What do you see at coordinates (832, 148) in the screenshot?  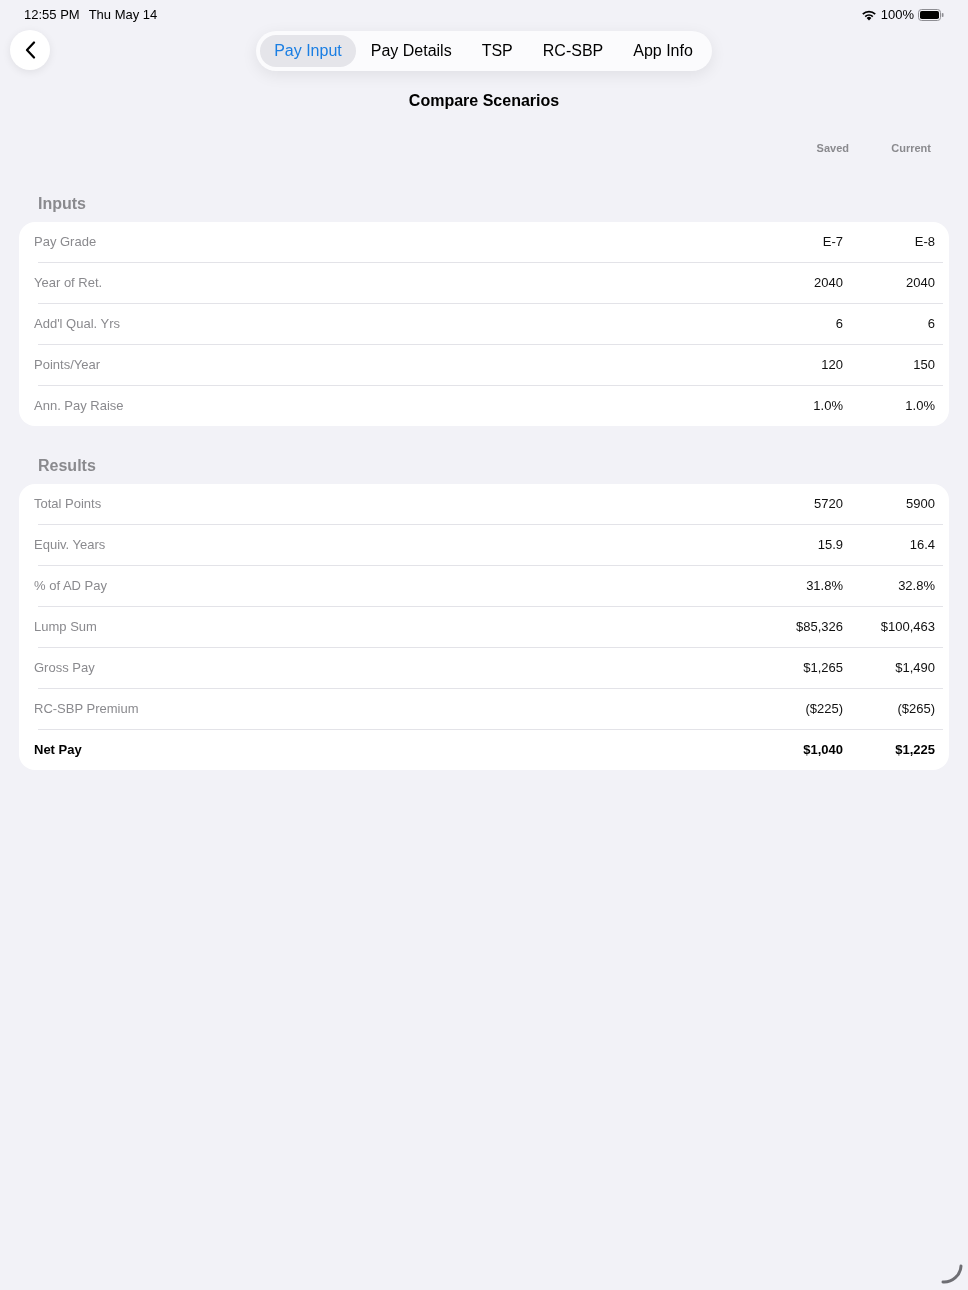 I see `column-header: Saved` at bounding box center [832, 148].